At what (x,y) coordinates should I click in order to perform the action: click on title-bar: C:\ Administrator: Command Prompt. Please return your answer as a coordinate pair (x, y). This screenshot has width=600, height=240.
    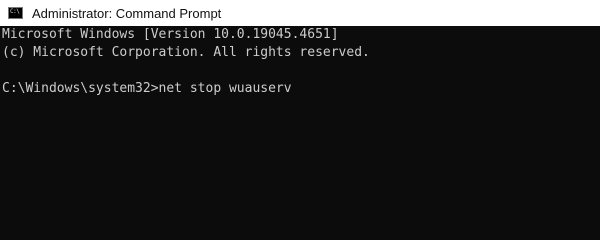
    Looking at the image, I should click on (300, 13).